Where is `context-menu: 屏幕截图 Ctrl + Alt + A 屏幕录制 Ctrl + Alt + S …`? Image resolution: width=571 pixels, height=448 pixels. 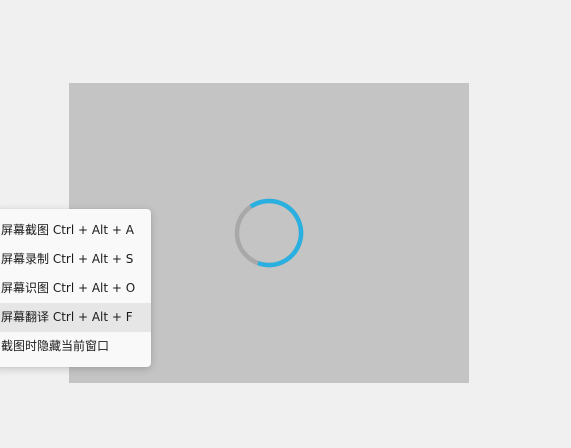
context-menu: 屏幕截图 Ctrl + Alt + A 屏幕录制 Ctrl + Alt + S … is located at coordinates (75, 288).